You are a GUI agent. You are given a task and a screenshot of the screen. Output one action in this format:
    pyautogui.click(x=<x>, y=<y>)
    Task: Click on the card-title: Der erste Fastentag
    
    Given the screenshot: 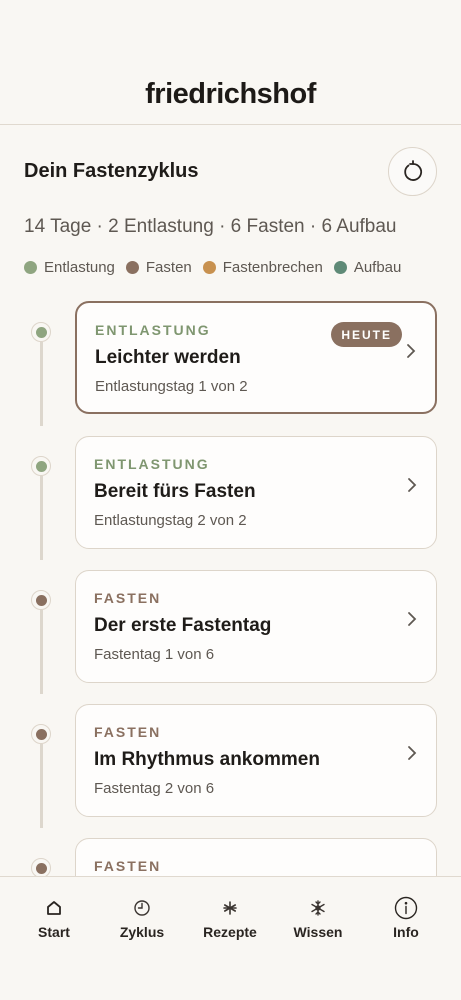 What is the action you would take?
    pyautogui.click(x=183, y=625)
    